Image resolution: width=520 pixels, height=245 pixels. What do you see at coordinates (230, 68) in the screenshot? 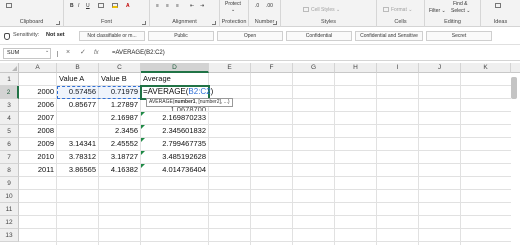
I see `column-header-e: E` at bounding box center [230, 68].